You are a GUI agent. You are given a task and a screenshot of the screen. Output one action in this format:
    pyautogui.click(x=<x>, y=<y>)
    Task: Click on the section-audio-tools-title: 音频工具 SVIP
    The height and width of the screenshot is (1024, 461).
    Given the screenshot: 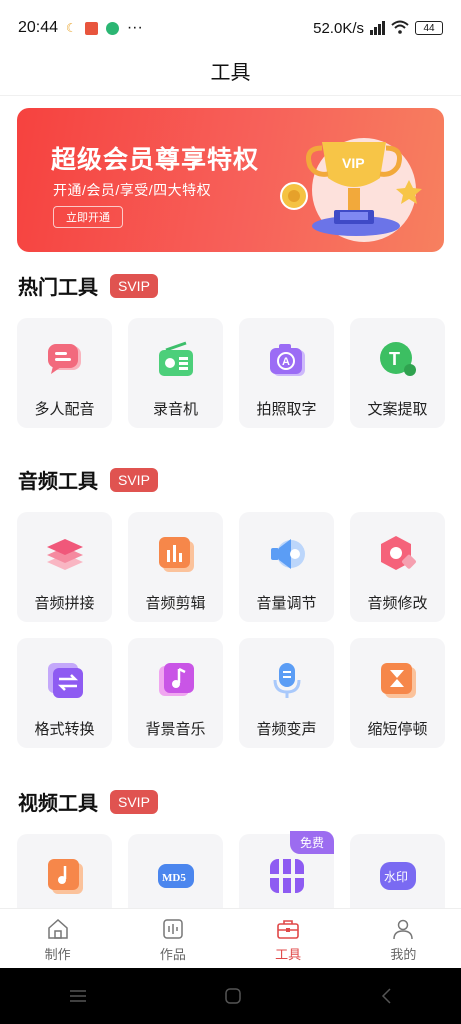 What is the action you would take?
    pyautogui.click(x=88, y=479)
    